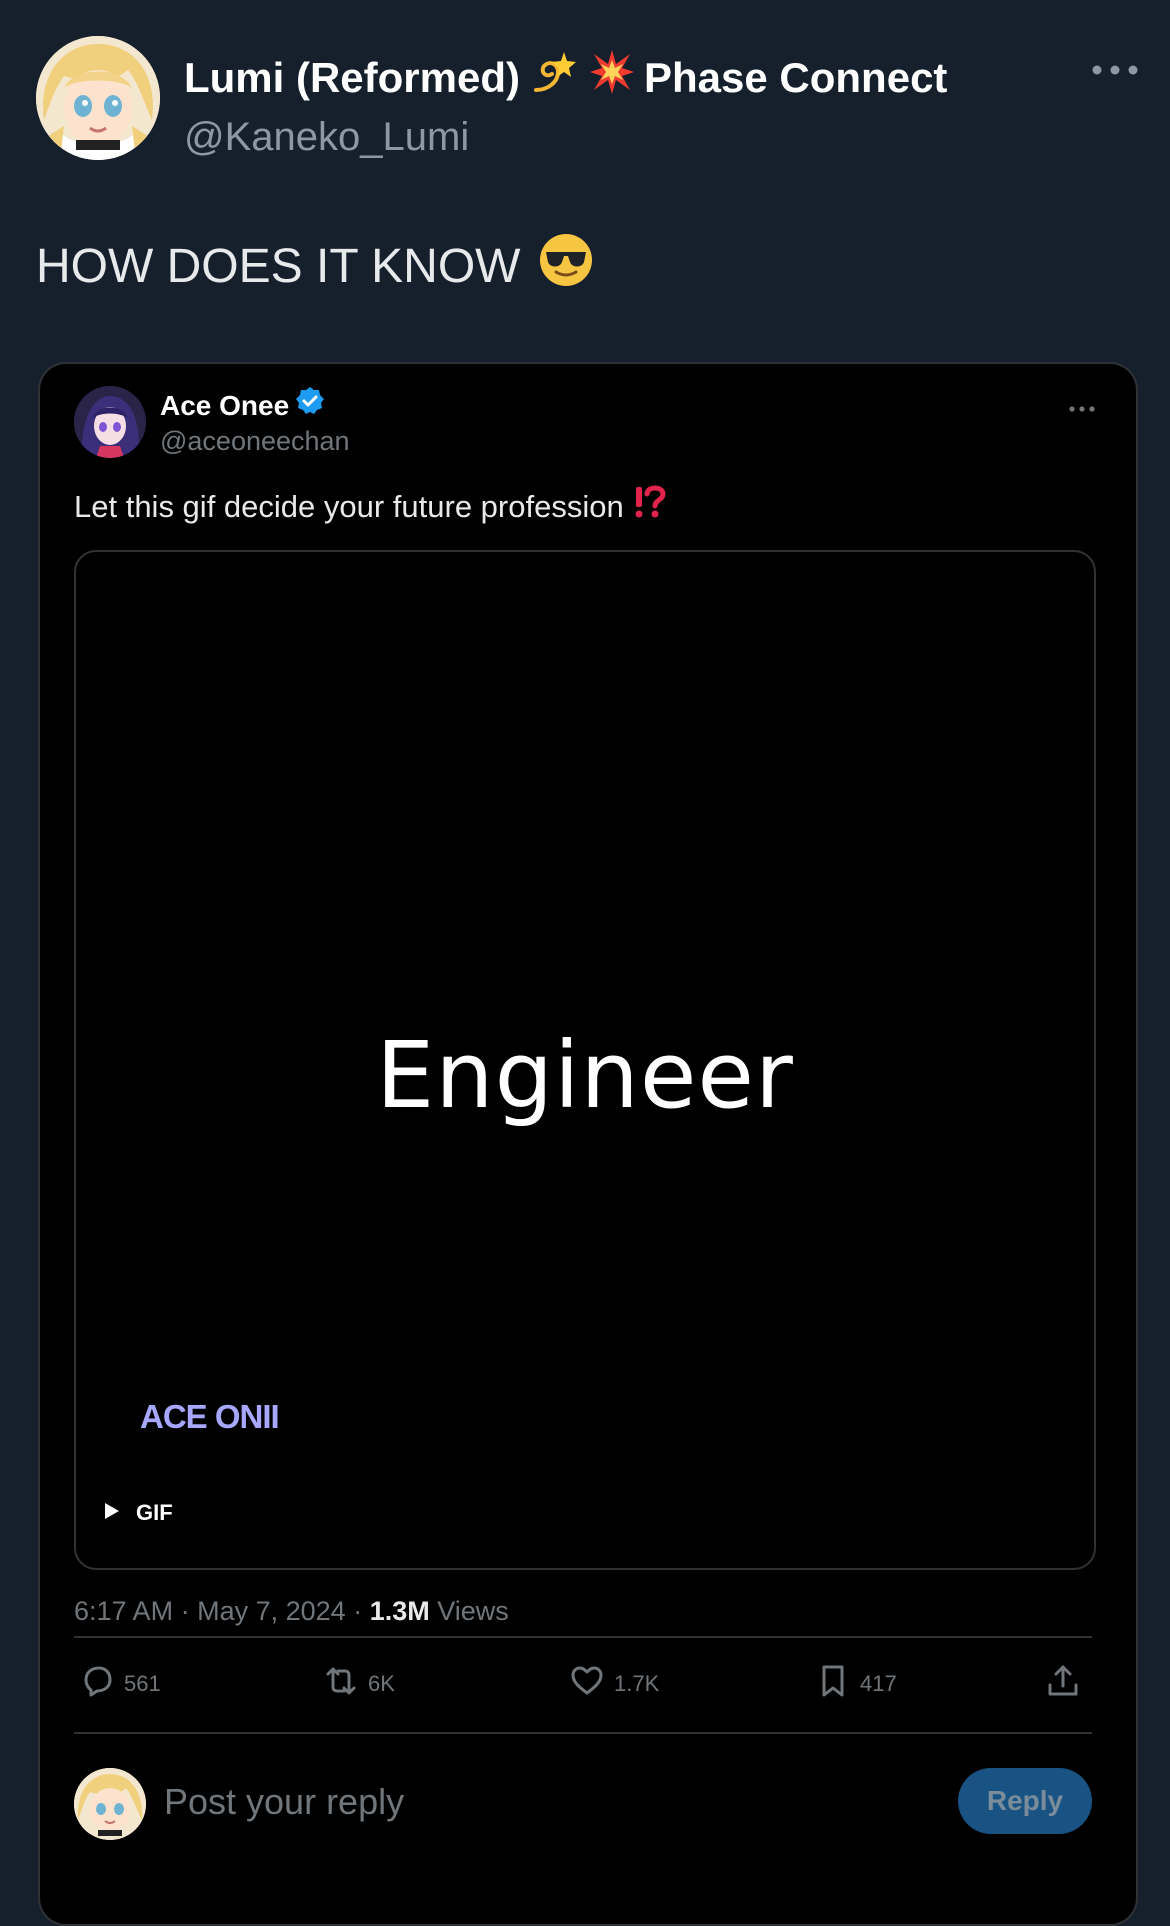  I want to click on reply-icon, so click(97, 1684).